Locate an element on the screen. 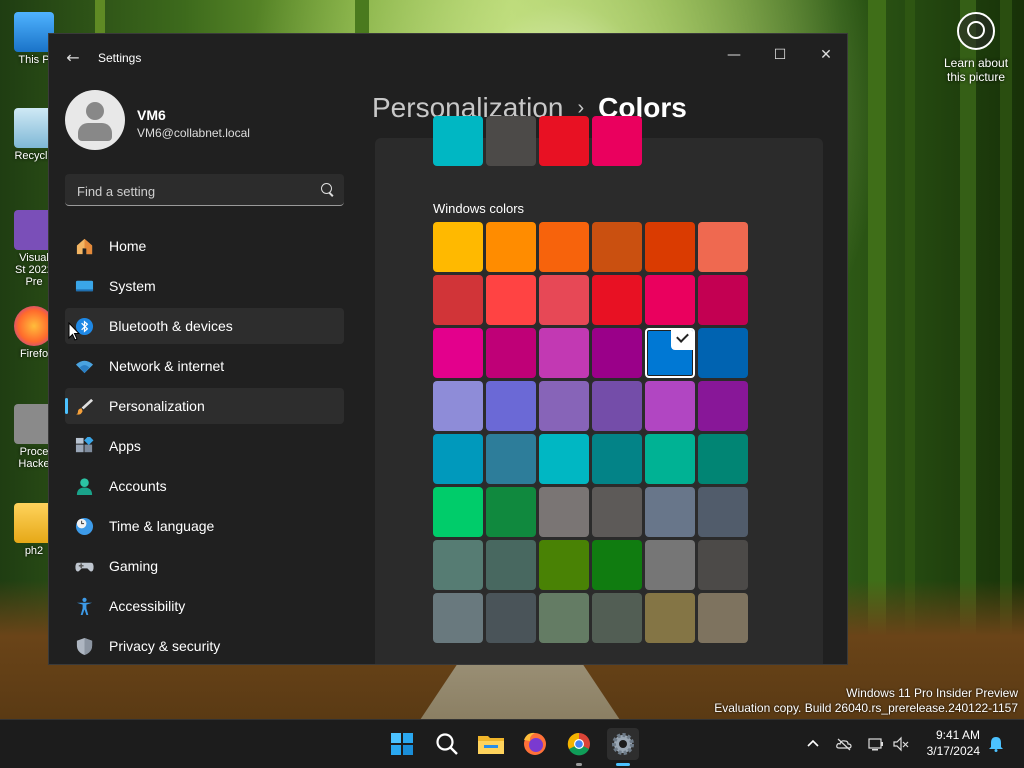  maximize-button: ☐ is located at coordinates (780, 55).